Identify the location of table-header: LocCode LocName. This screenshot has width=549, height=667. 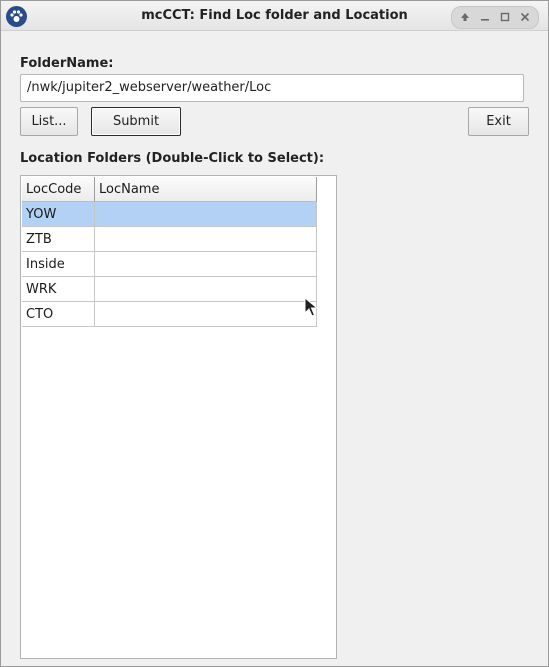
(169, 189).